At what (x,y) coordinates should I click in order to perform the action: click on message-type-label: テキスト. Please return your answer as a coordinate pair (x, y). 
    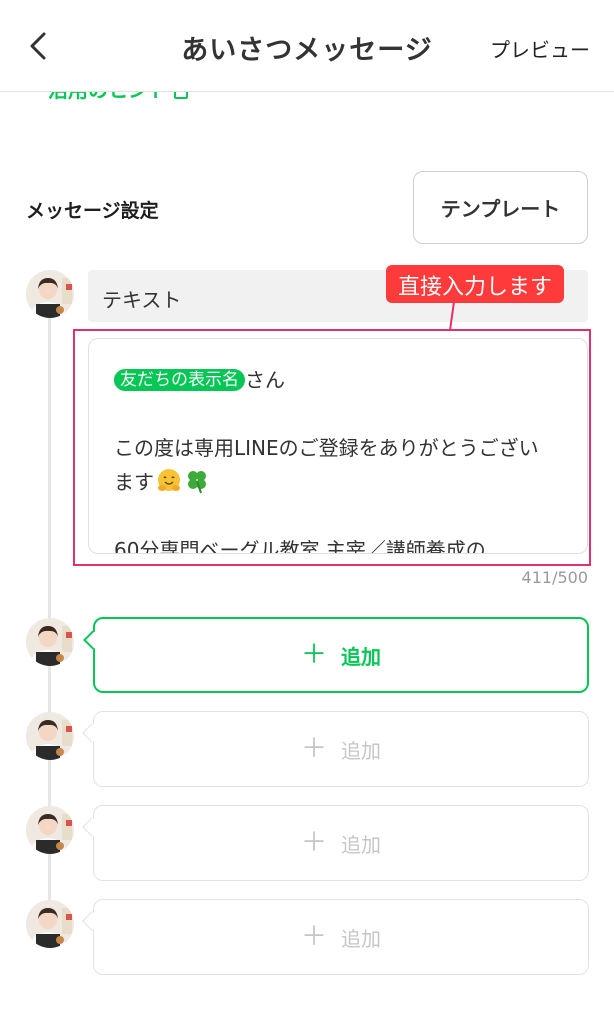
    Looking at the image, I should click on (142, 300).